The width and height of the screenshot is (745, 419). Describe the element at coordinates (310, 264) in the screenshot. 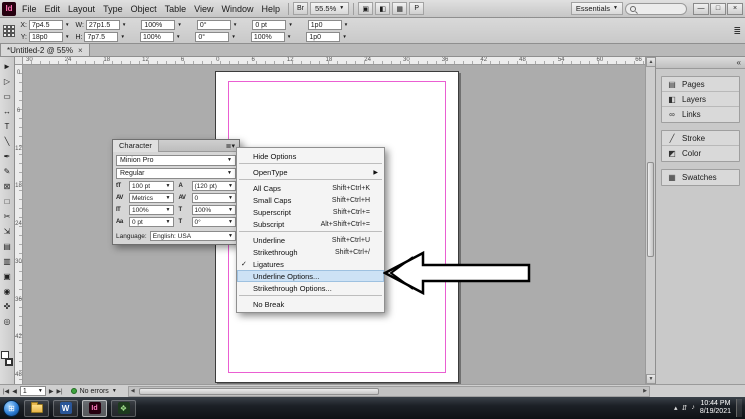

I see `menu-item-ligatures: ✓ Ligatures` at that location.